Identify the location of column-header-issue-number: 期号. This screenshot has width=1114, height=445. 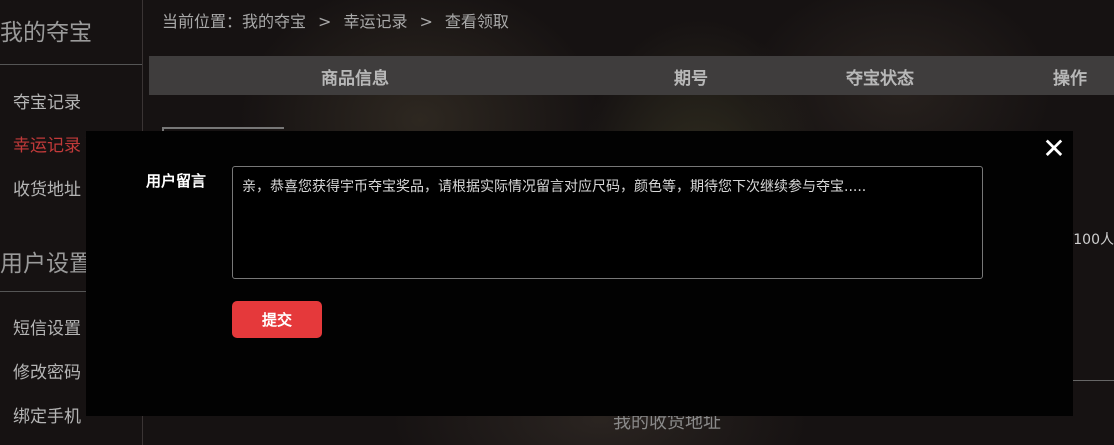
(691, 79).